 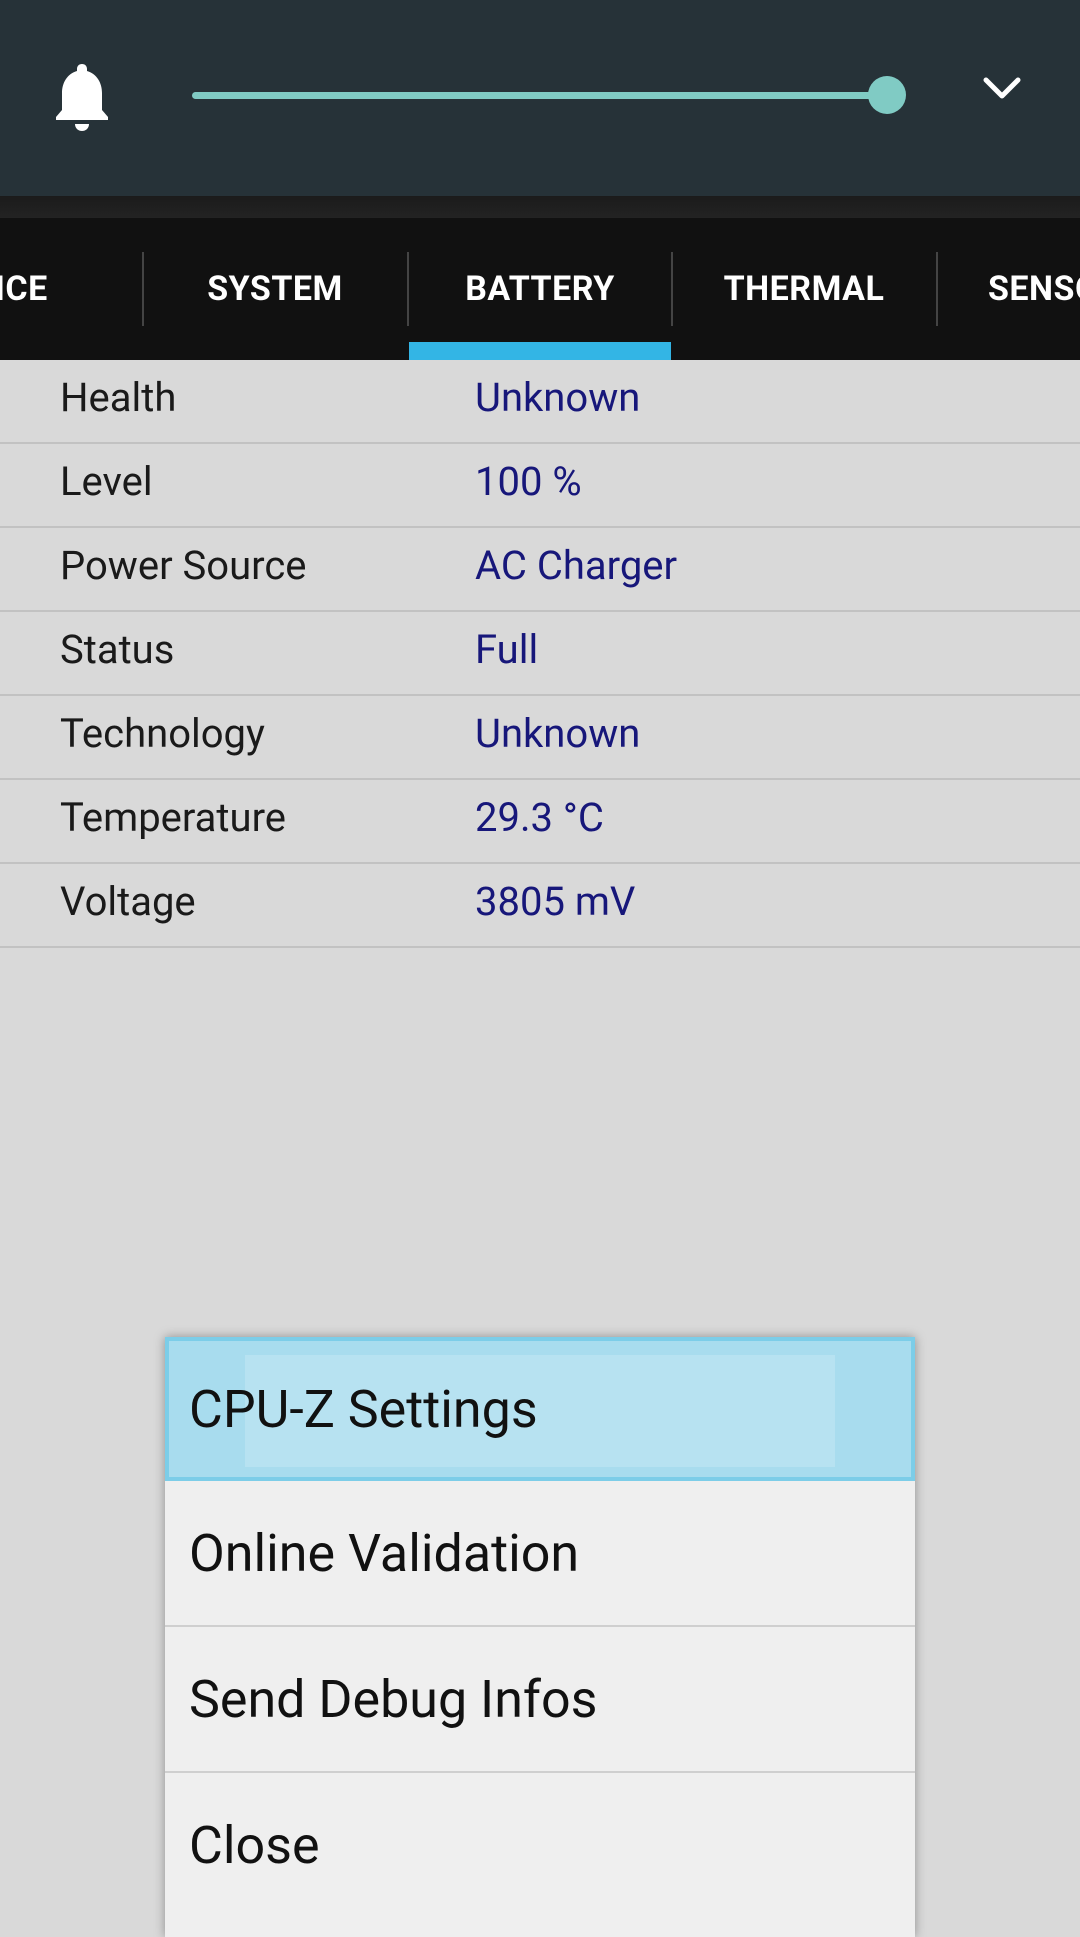 What do you see at coordinates (384, 1553) in the screenshot?
I see `menu-item-label: Online Validation` at bounding box center [384, 1553].